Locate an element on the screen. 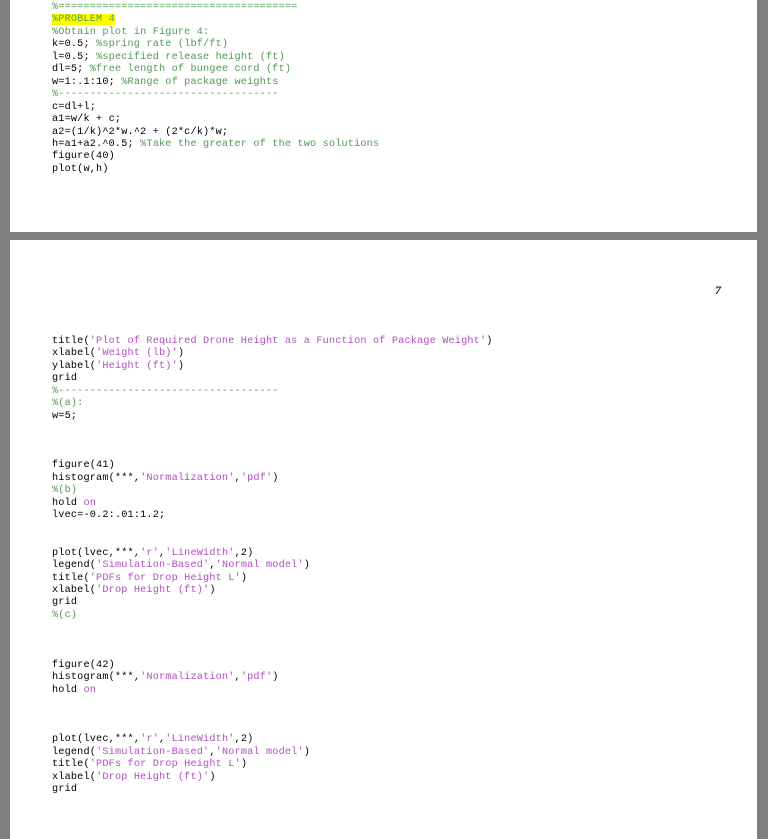 This screenshot has width=768, height=839. code-line: xlabel('Weight (lb)') is located at coordinates (118, 354).